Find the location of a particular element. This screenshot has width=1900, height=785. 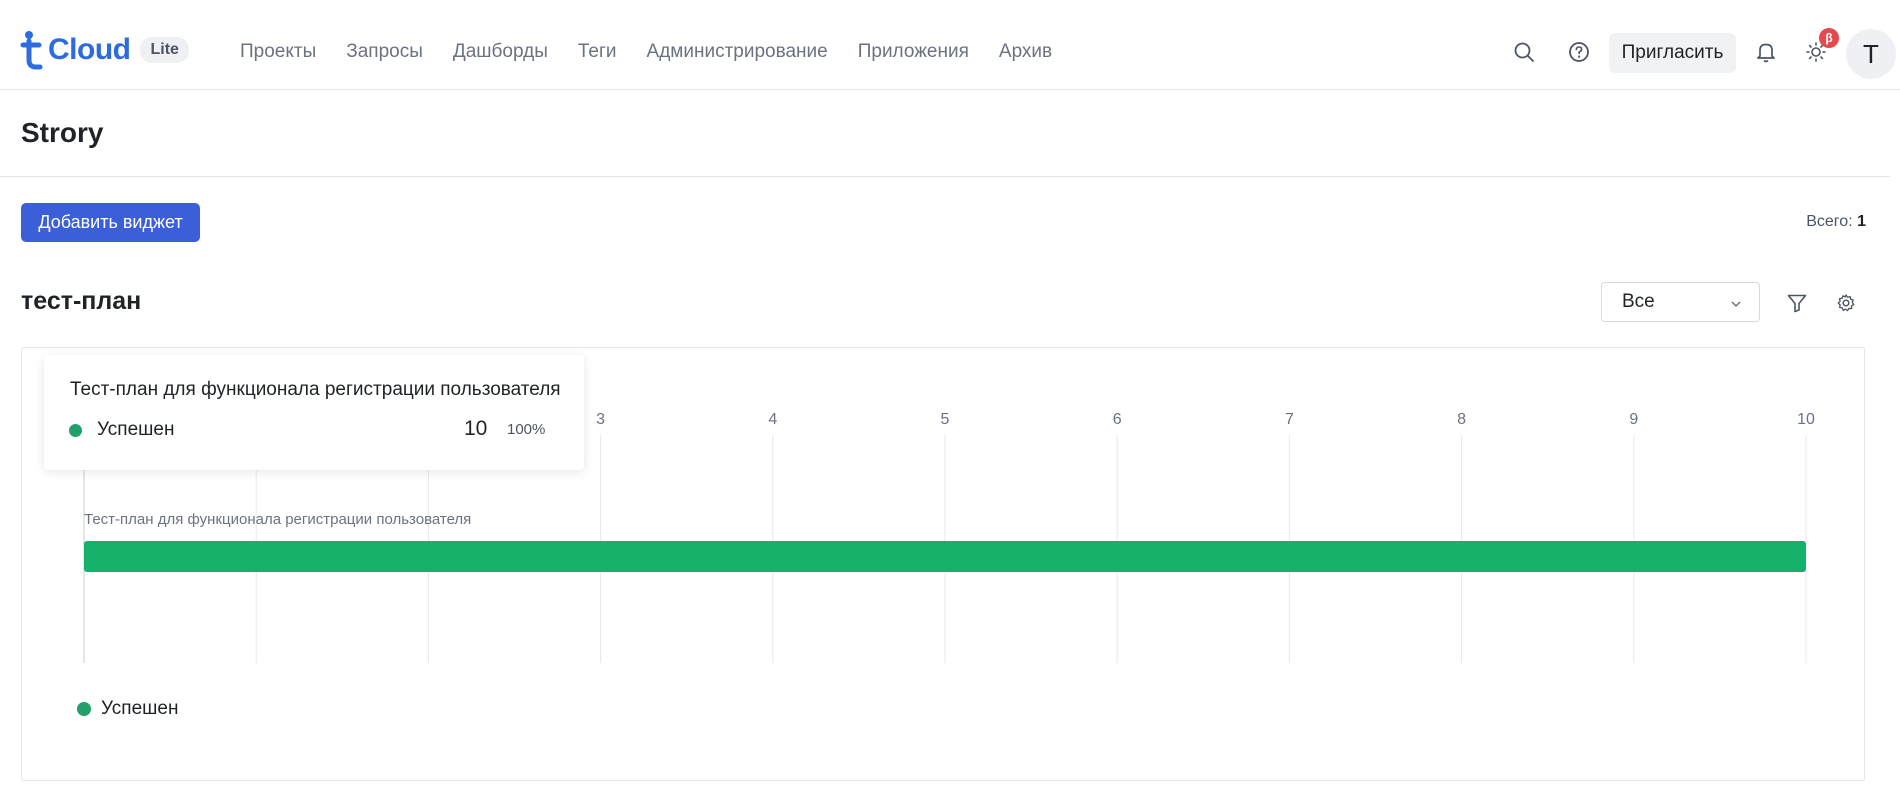

logo-text: Cloud is located at coordinates (89, 49).